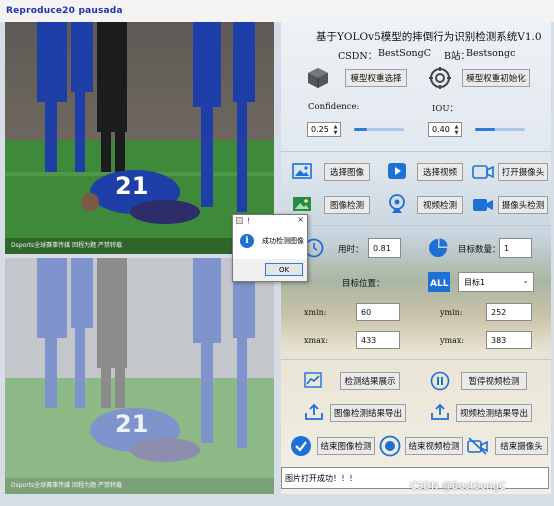  Describe the element at coordinates (132, 424) in the screenshot. I see `result-jersey-number: 21` at that location.